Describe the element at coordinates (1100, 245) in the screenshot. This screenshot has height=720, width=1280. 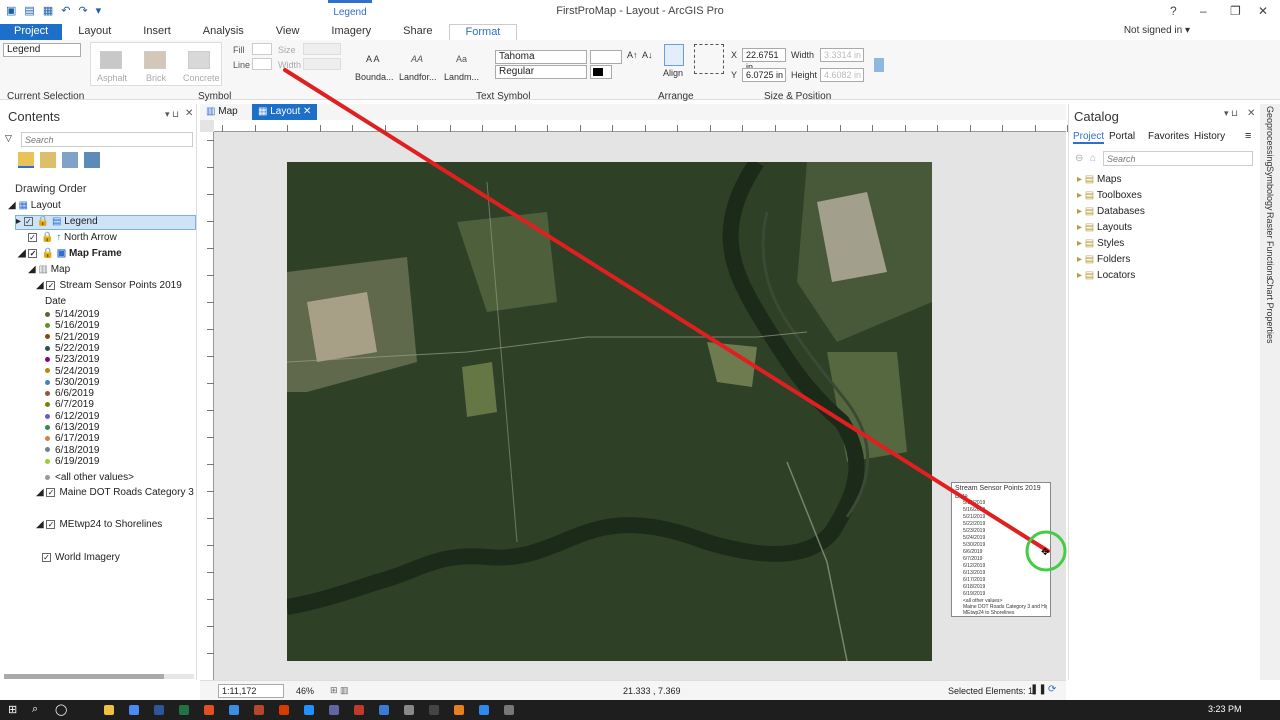
I see `catalog-item: ▸ ▤ Styles` at that location.